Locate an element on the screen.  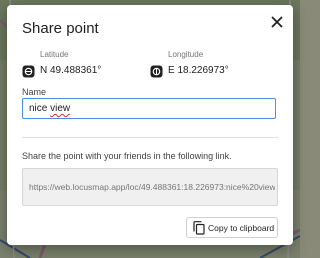
copy-to-clipboard-button: Copy to clipboard is located at coordinates (232, 227).